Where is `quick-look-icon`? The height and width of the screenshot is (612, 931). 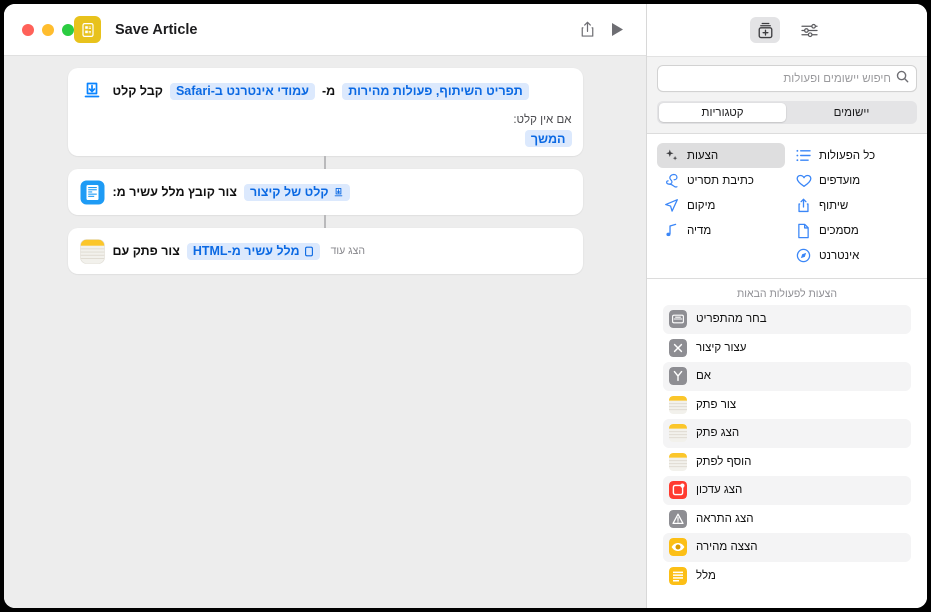
quick-look-icon is located at coordinates (678, 547).